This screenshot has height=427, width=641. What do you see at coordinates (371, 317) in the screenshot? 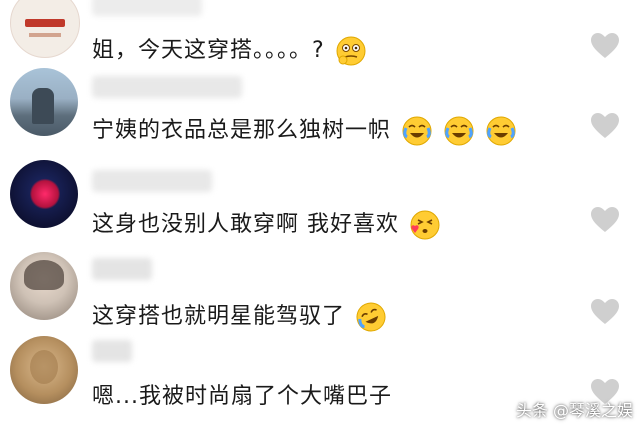
I see `rolling-laughing-face-icon` at bounding box center [371, 317].